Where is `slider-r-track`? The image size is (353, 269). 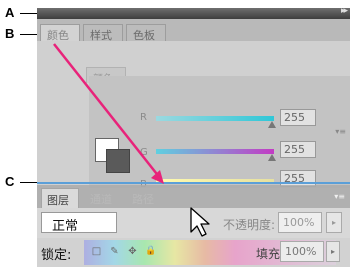 slider-r-track is located at coordinates (215, 118).